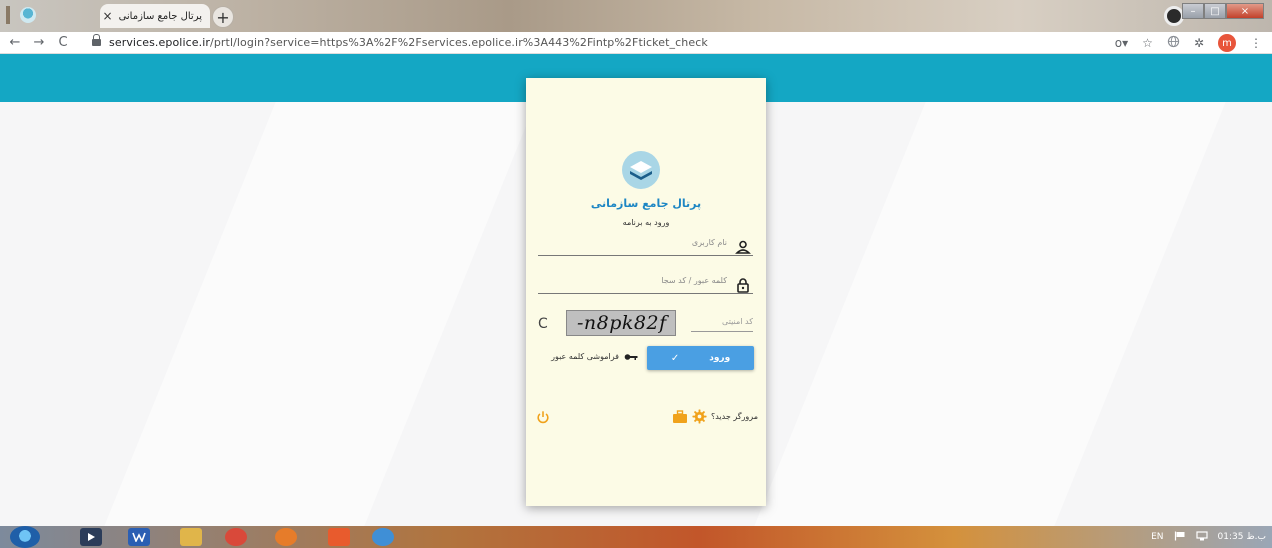 Image resolution: width=1272 pixels, height=548 pixels. Describe the element at coordinates (743, 247) in the screenshot. I see `user-icon` at that location.